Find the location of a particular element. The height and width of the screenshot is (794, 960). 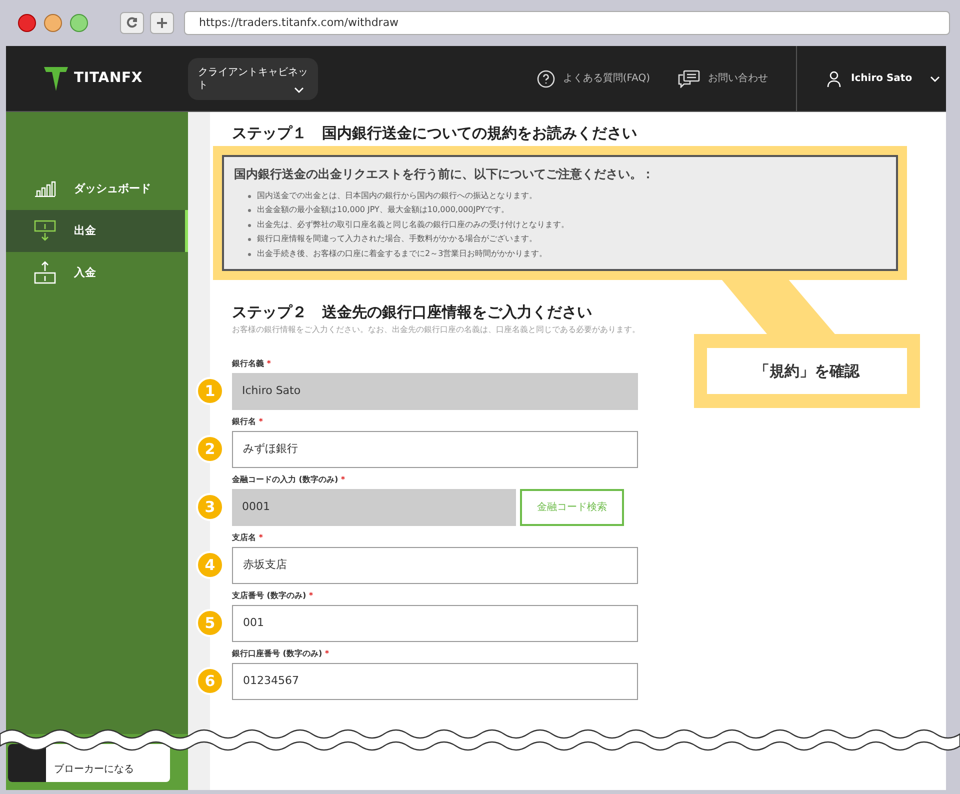

minimize-window-icon is located at coordinates (53, 23).